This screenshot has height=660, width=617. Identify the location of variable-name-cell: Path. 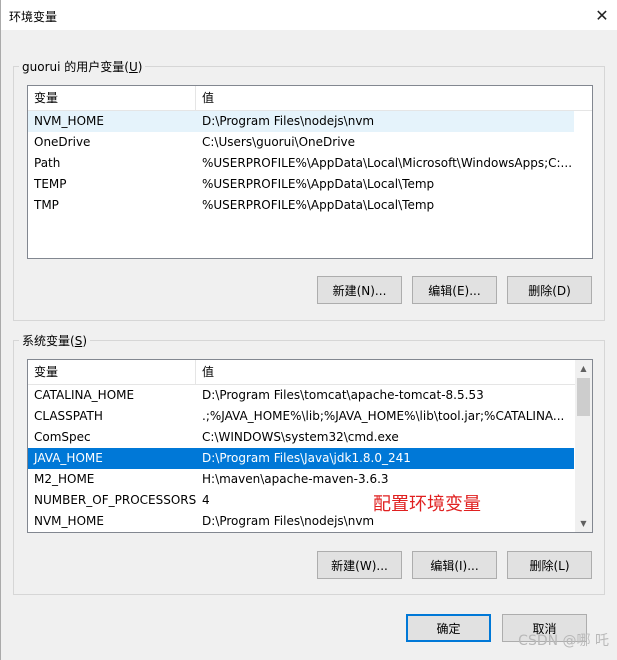
(47, 163).